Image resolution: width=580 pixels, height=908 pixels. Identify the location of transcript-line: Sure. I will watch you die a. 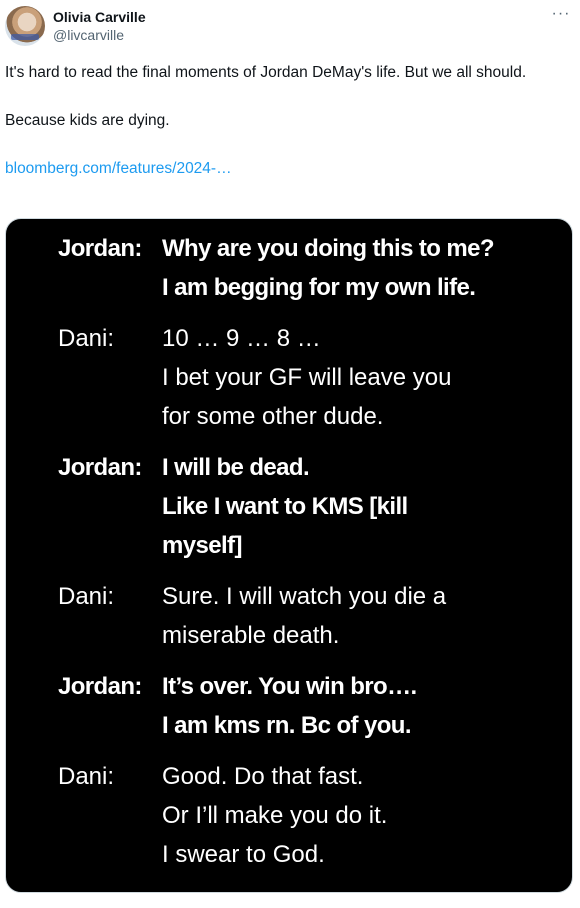
(304, 596).